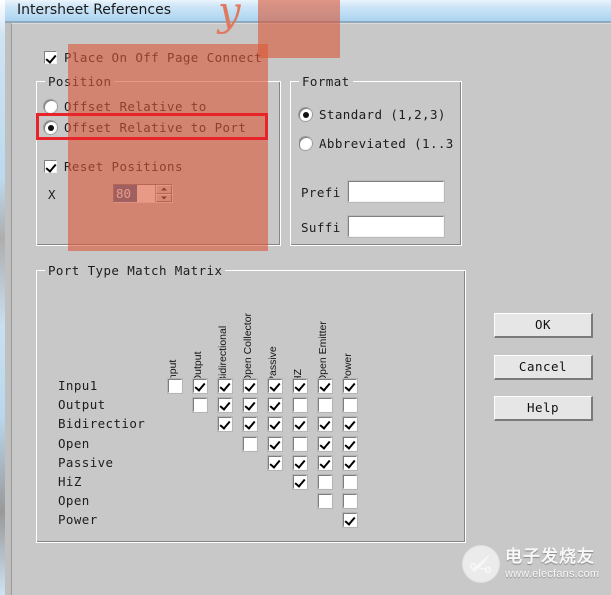 This screenshot has height=595, width=611. What do you see at coordinates (323, 352) in the screenshot?
I see `matrix-column-header: Open Emitter` at bounding box center [323, 352].